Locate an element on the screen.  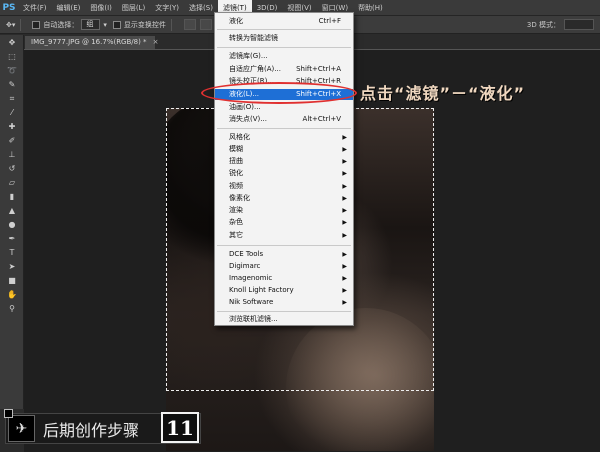
menu-select: 选择(S) is located at coordinates (201, 8).